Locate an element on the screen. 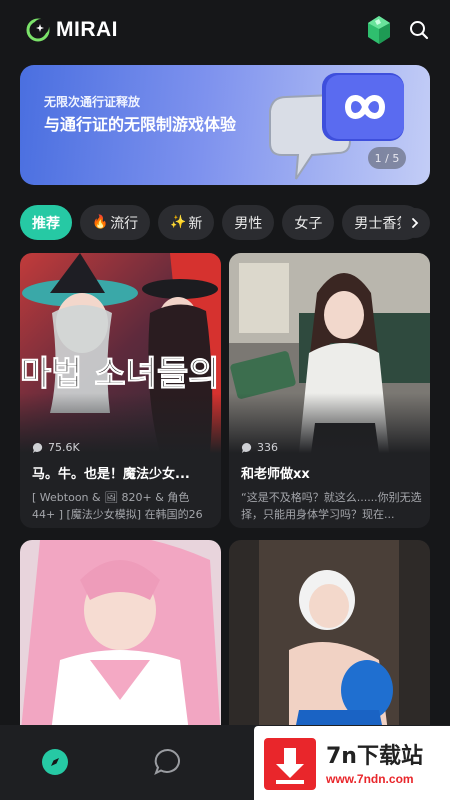 This screenshot has width=450, height=800. banner-subtitle: 无限次通行证释放 is located at coordinates (92, 102).